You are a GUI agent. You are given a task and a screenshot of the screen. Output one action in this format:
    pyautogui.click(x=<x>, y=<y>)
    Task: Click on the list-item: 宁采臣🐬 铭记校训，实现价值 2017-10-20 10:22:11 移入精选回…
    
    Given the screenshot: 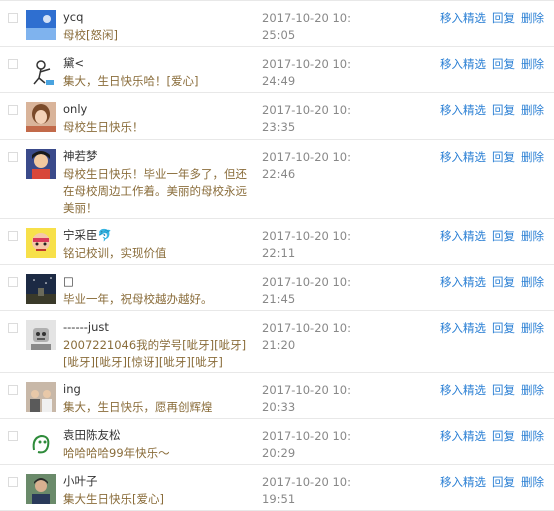 What is the action you would take?
    pyautogui.click(x=277, y=242)
    